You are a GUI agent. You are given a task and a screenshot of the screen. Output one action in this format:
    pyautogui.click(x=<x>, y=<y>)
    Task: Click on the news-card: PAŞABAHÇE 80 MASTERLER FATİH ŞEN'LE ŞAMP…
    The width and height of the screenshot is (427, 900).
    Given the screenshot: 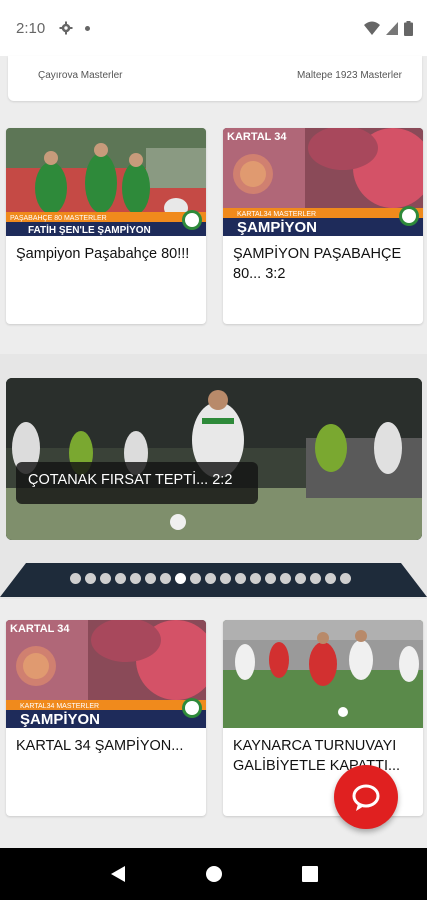 What is the action you would take?
    pyautogui.click(x=106, y=226)
    